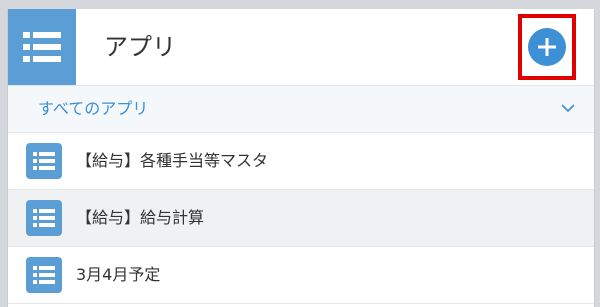  What do you see at coordinates (140, 217) in the screenshot?
I see `list-item-label: 【給与】給与計算` at bounding box center [140, 217].